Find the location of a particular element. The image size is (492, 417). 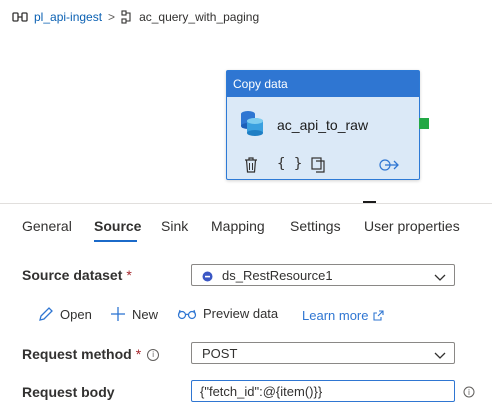

delete-icon is located at coordinates (251, 167).